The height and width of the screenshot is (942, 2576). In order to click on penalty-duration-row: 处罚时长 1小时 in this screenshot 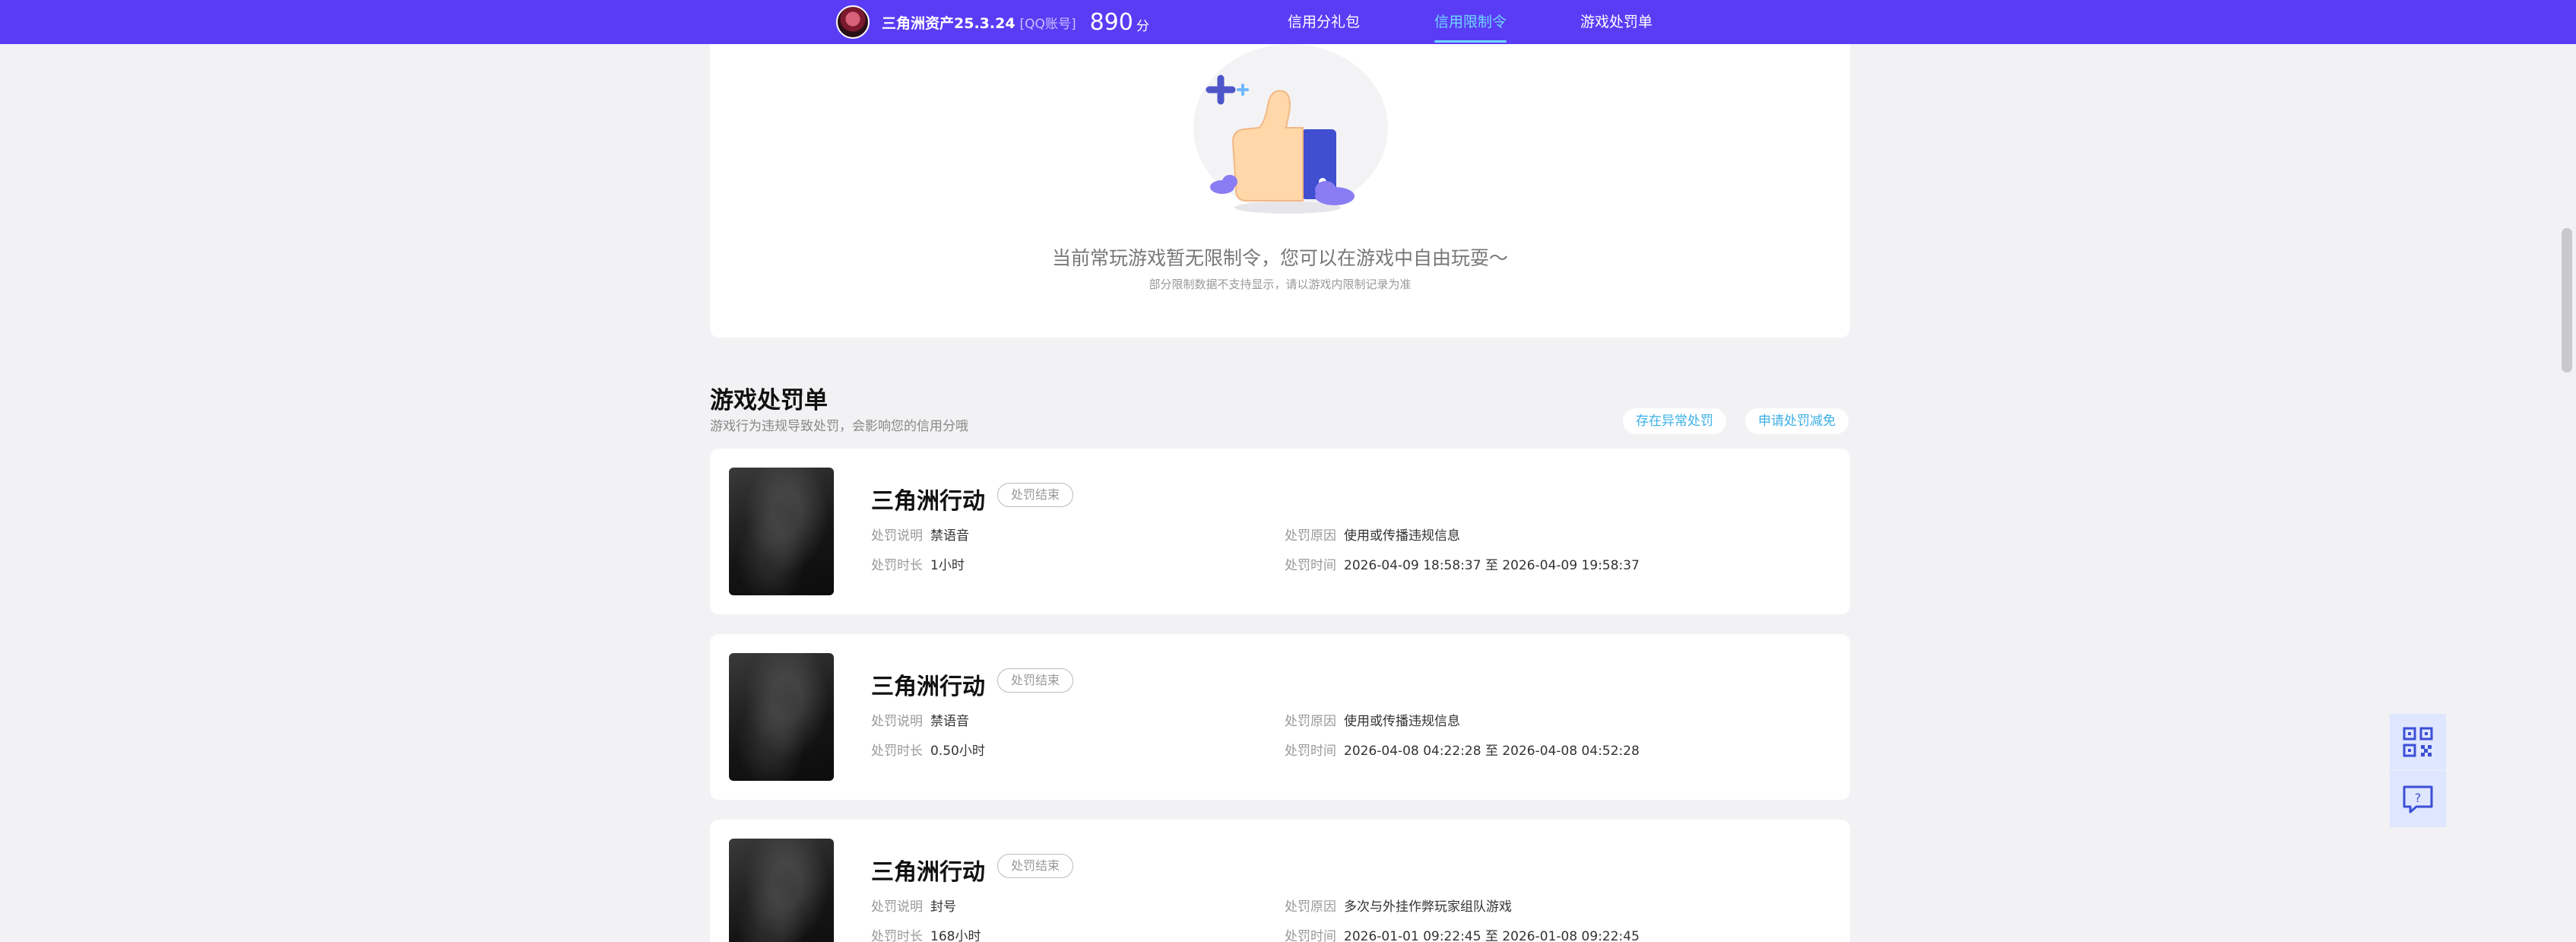, I will do `click(918, 564)`.